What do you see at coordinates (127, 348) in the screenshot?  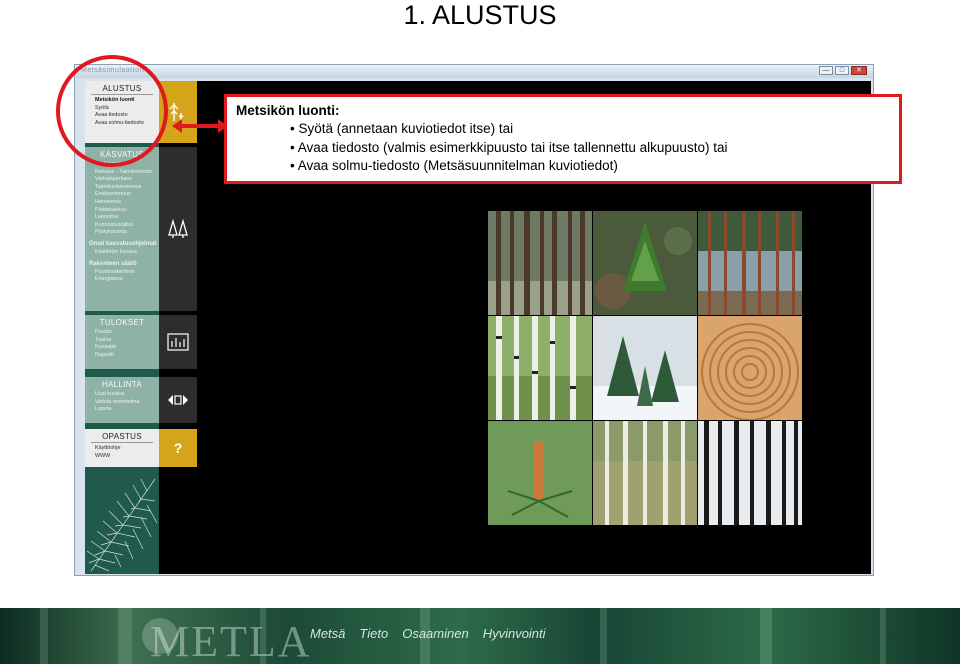 I see `menu-item-kuvaajat: Kuvaajat` at bounding box center [127, 348].